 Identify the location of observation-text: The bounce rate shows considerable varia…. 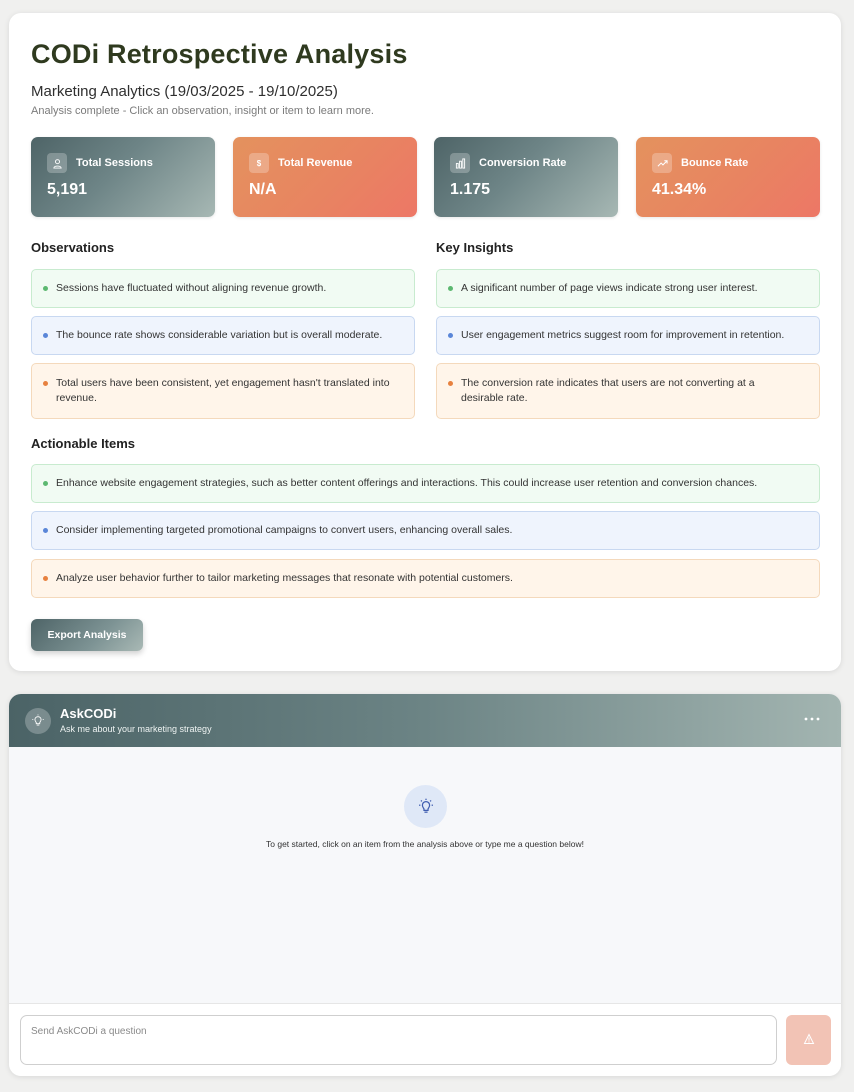
(219, 335).